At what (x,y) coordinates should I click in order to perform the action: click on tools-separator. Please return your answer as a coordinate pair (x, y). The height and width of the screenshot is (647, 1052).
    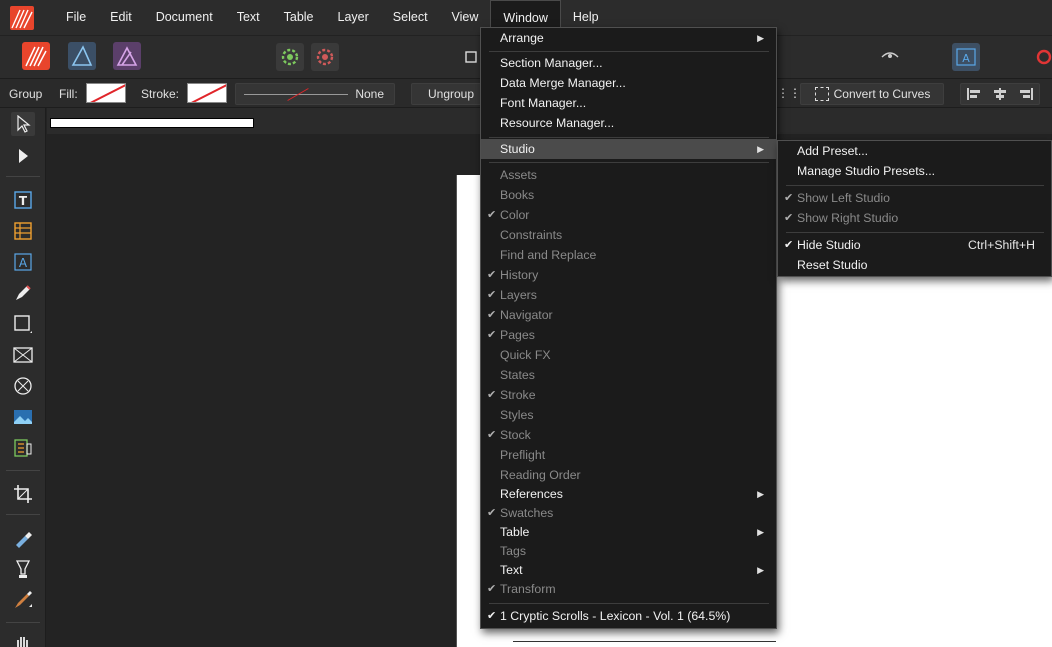
    Looking at the image, I should click on (23, 176).